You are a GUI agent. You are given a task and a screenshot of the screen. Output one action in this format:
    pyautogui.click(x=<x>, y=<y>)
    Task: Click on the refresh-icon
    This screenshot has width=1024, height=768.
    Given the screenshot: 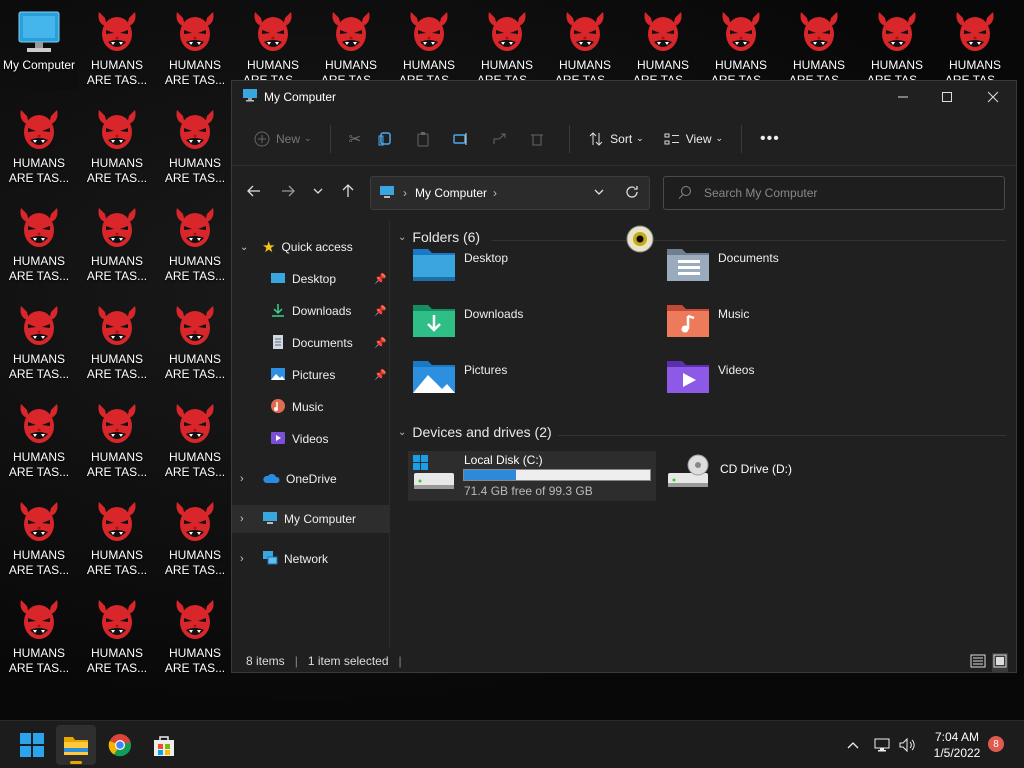 What is the action you would take?
    pyautogui.click(x=632, y=193)
    